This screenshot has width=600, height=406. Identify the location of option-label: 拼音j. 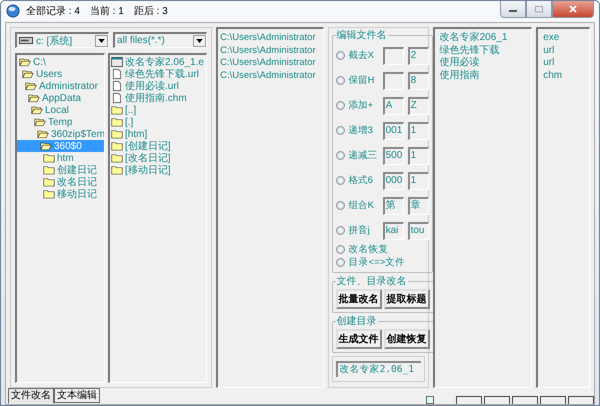
(359, 230).